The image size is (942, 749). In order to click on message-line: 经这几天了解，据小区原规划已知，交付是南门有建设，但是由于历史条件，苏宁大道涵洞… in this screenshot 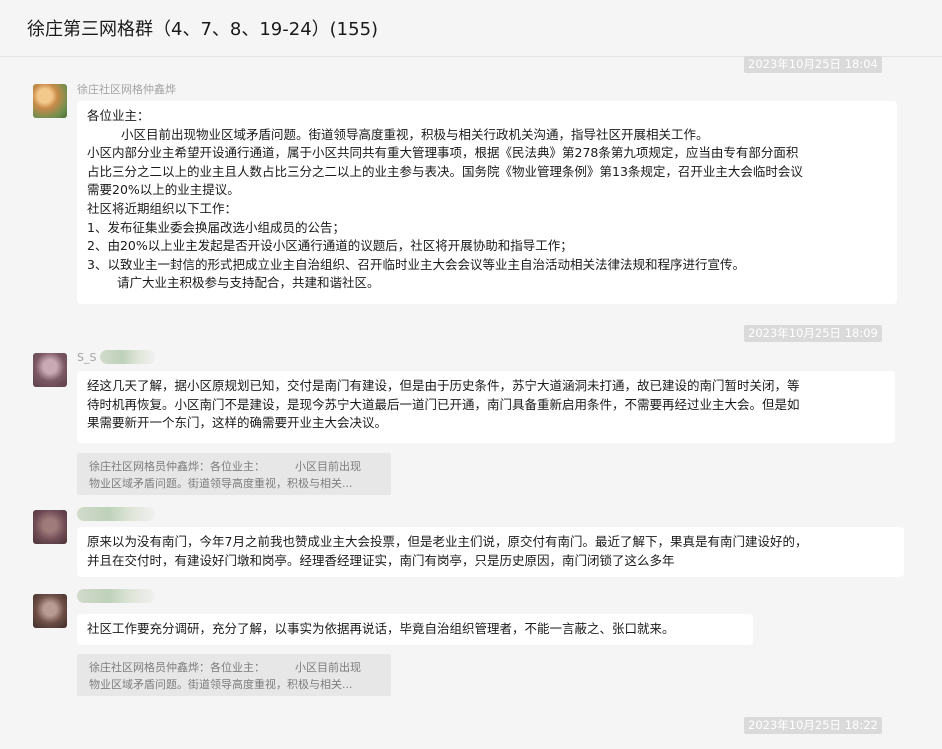, I will do `click(443, 385)`.